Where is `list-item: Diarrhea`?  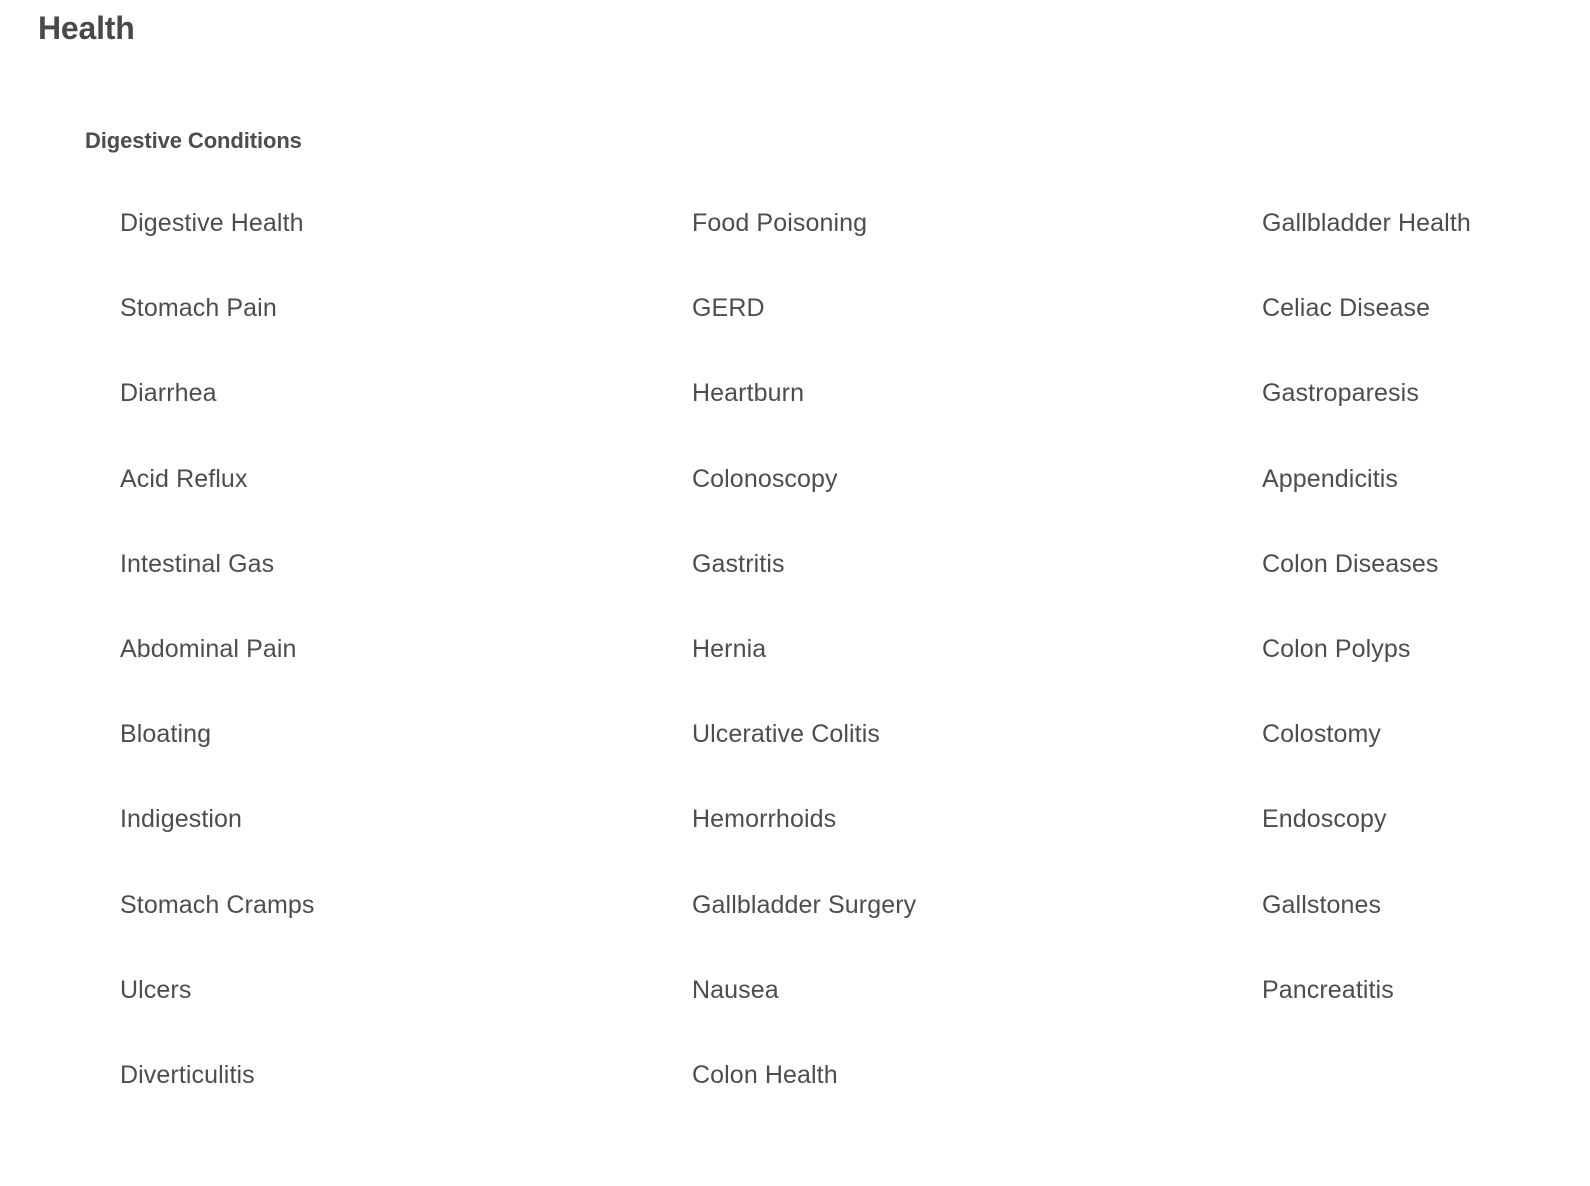
list-item: Diarrhea is located at coordinates (390, 418).